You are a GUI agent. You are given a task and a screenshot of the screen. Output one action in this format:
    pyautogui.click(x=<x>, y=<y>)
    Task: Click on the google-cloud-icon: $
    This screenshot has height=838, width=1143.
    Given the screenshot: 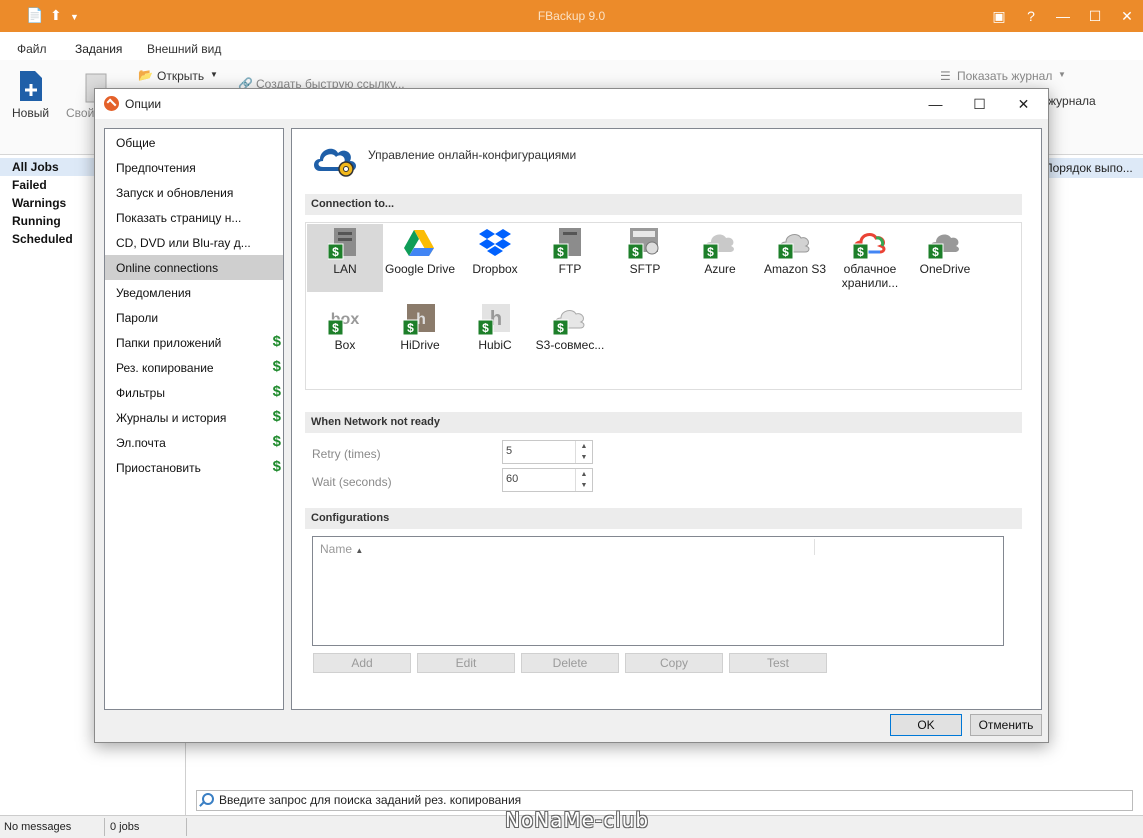 What is the action you would take?
    pyautogui.click(x=869, y=243)
    